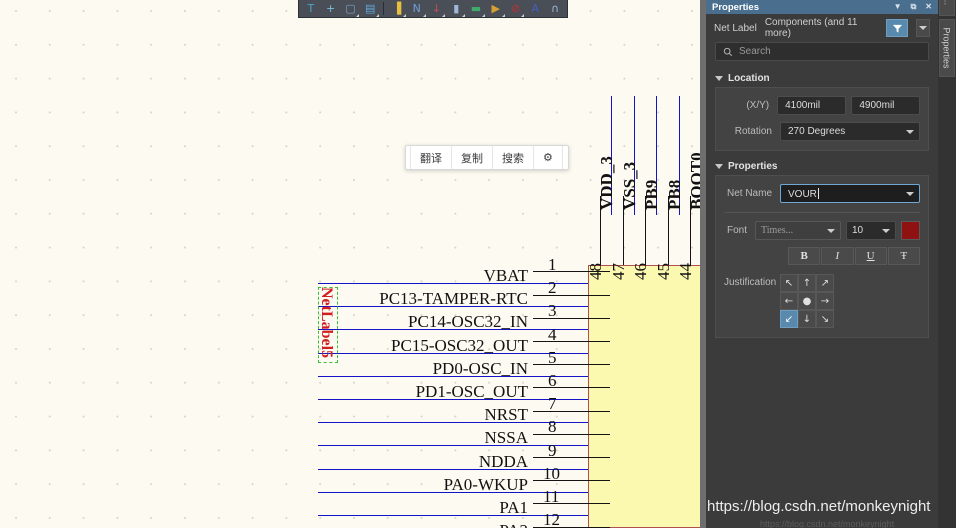 The height and width of the screenshot is (528, 956). Describe the element at coordinates (647, 396) in the screenshot. I see `component-body` at that location.